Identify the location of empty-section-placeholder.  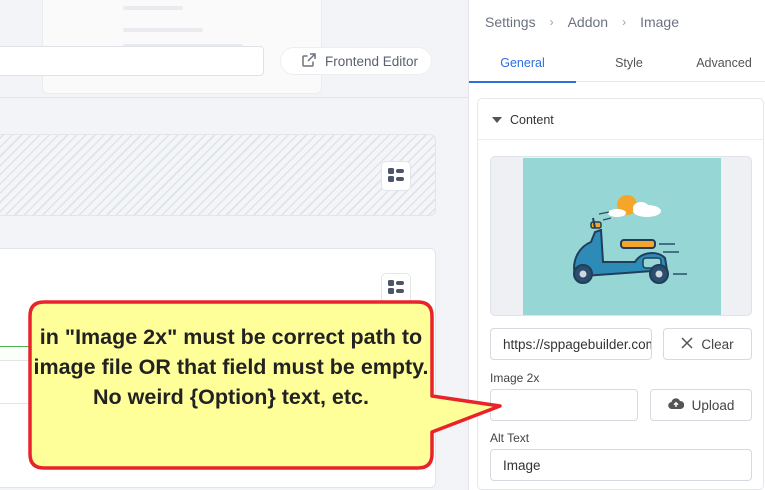
(218, 175).